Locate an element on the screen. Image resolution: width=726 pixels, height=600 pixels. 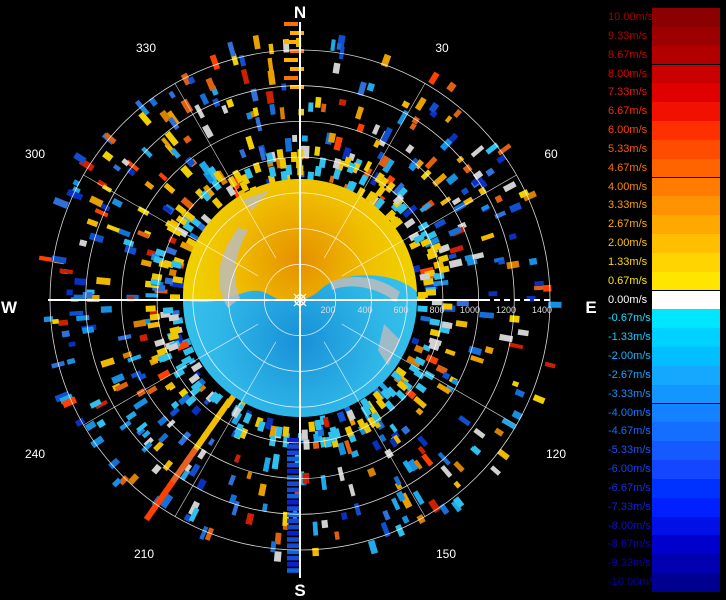
legend-label: 7.33m/s is located at coordinates (628, 92).